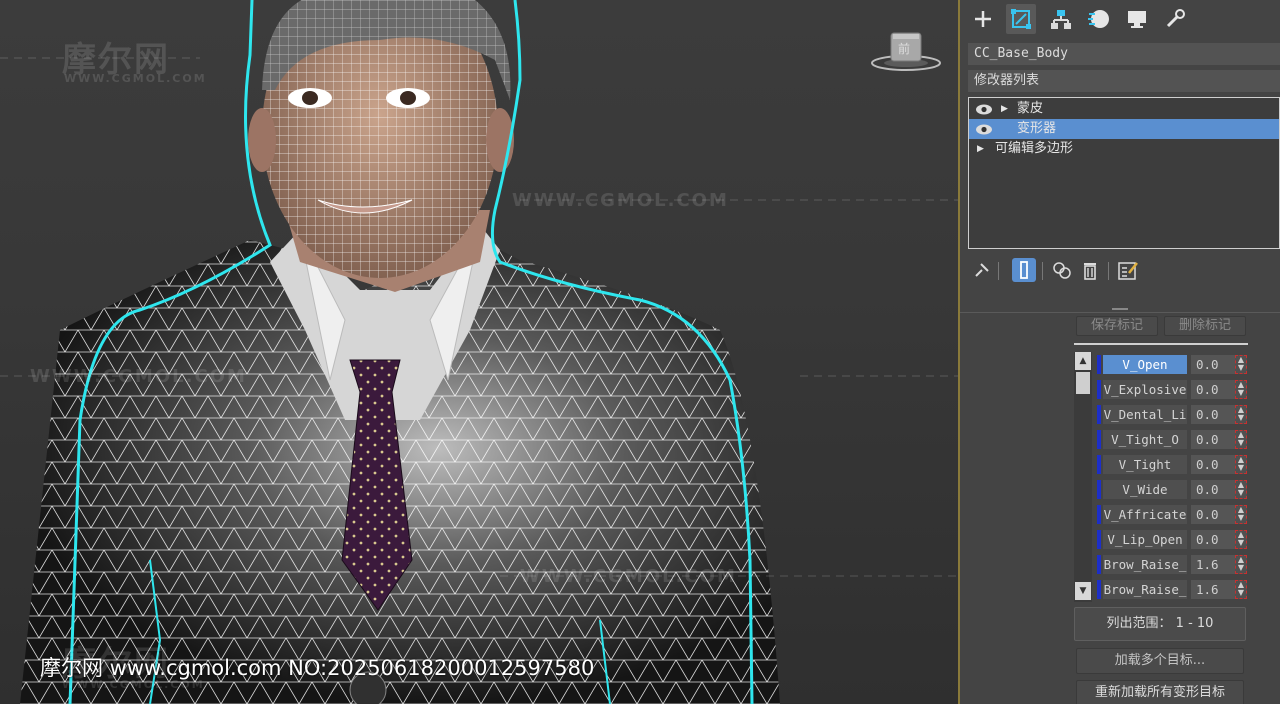 This screenshot has height=704, width=1280. I want to click on show-end-result-button, so click(1024, 270).